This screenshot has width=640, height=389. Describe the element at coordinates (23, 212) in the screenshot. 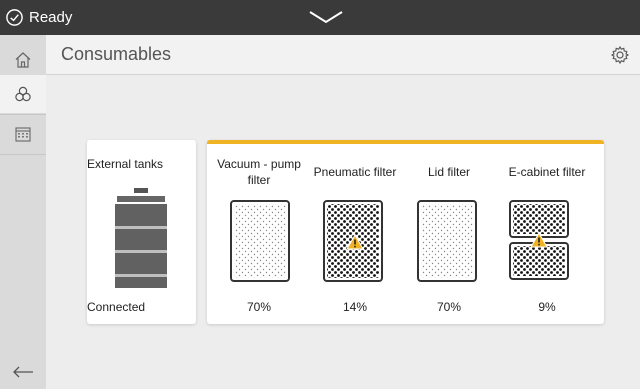

I see `sidebar` at that location.